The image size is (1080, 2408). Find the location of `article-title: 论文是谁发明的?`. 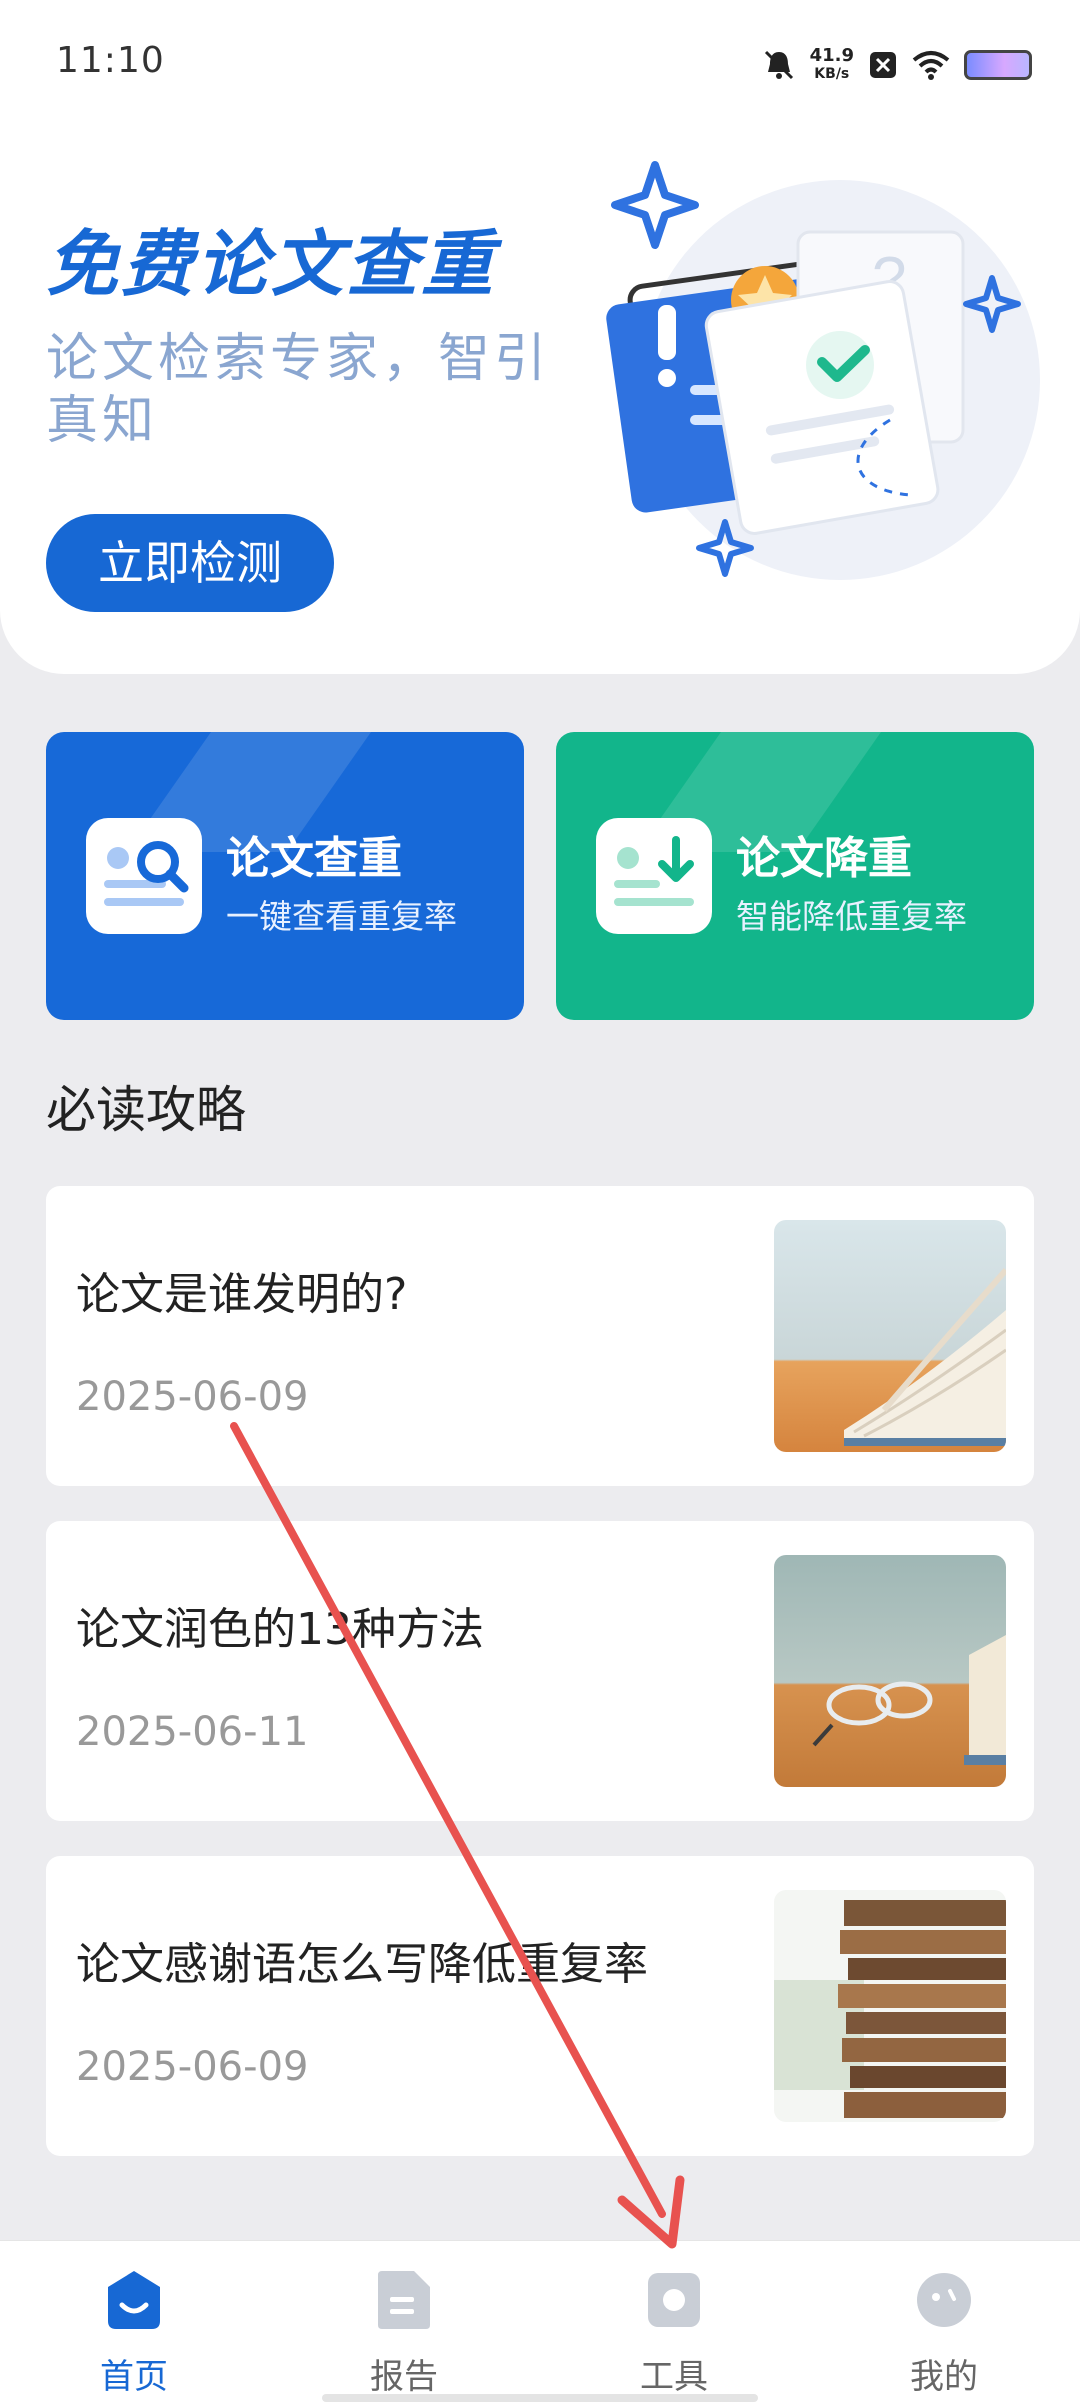

article-title: 论文是谁发明的? is located at coordinates (242, 1294).